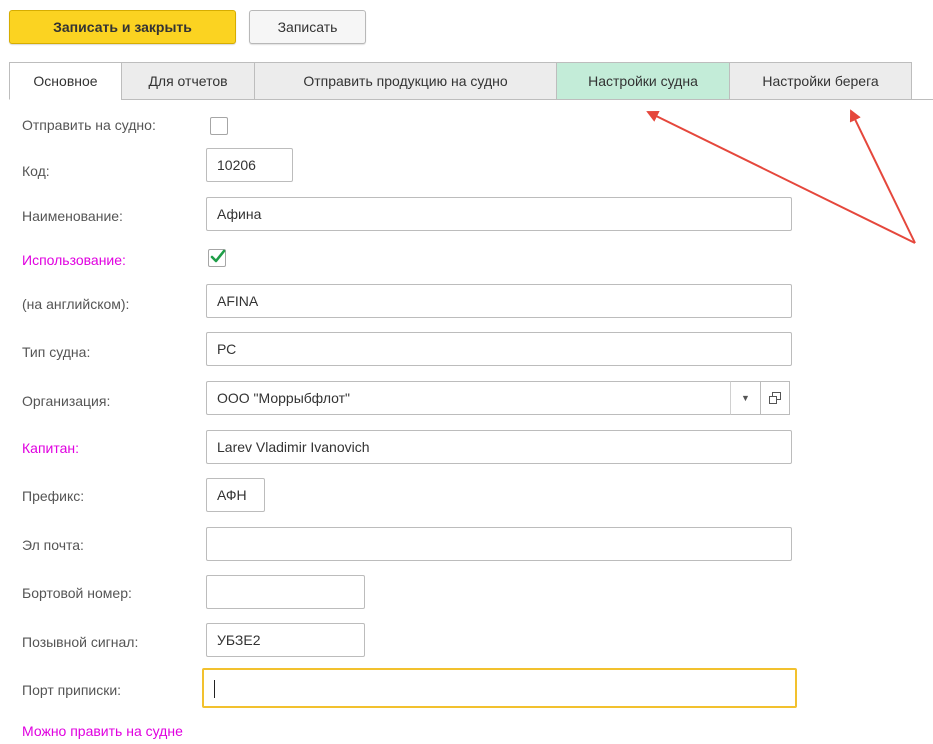 The width and height of the screenshot is (933, 744). Describe the element at coordinates (51, 448) in the screenshot. I see `captain-label: Капитан:` at that location.